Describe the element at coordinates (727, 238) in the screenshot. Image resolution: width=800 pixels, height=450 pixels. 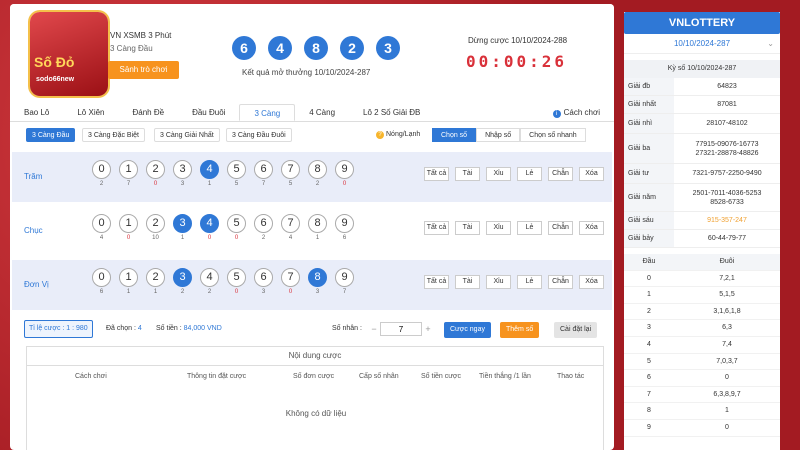
I see `prize-value: 60-44-79-77` at that location.